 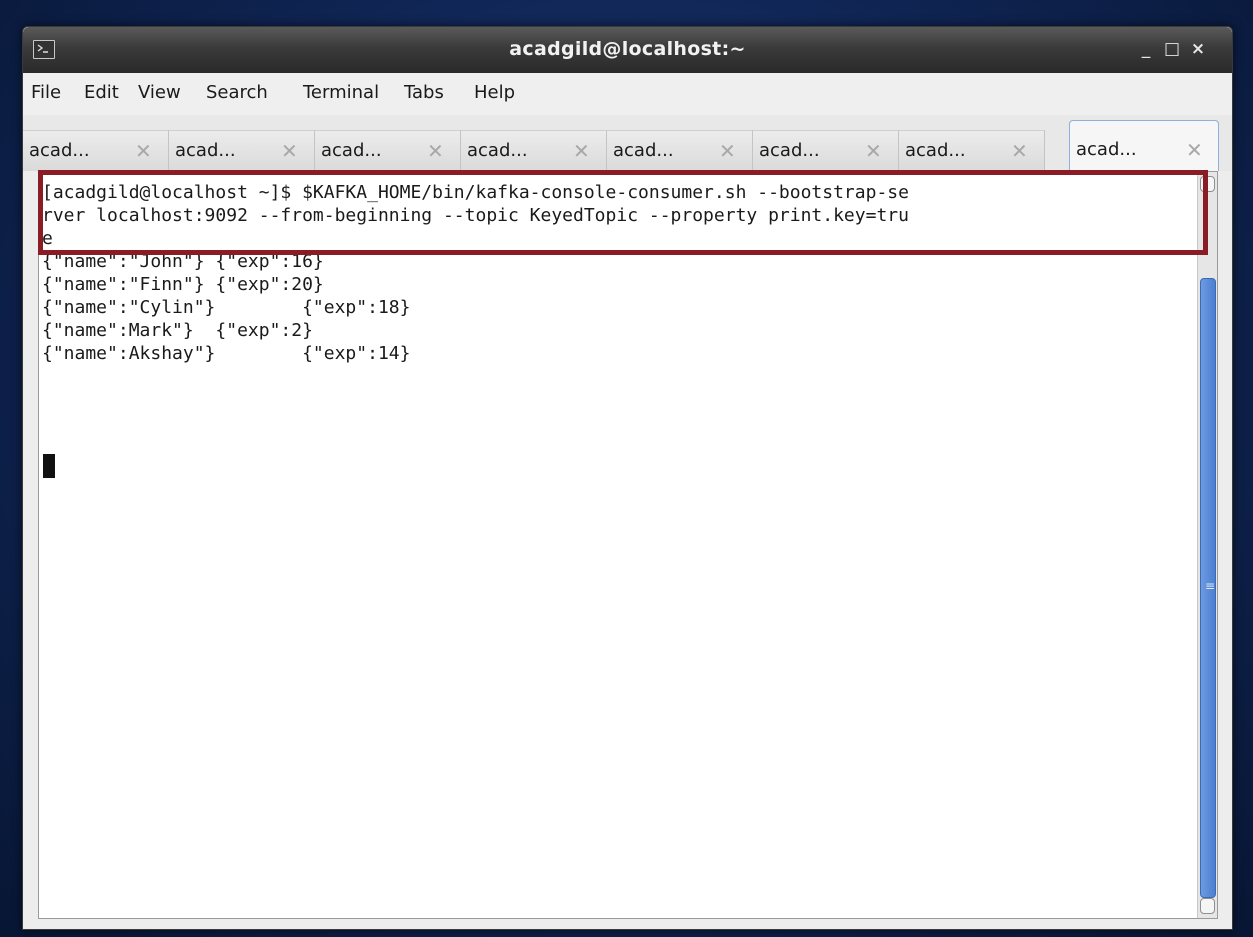 What do you see at coordinates (101, 92) in the screenshot?
I see `menu-edit: Edit` at bounding box center [101, 92].